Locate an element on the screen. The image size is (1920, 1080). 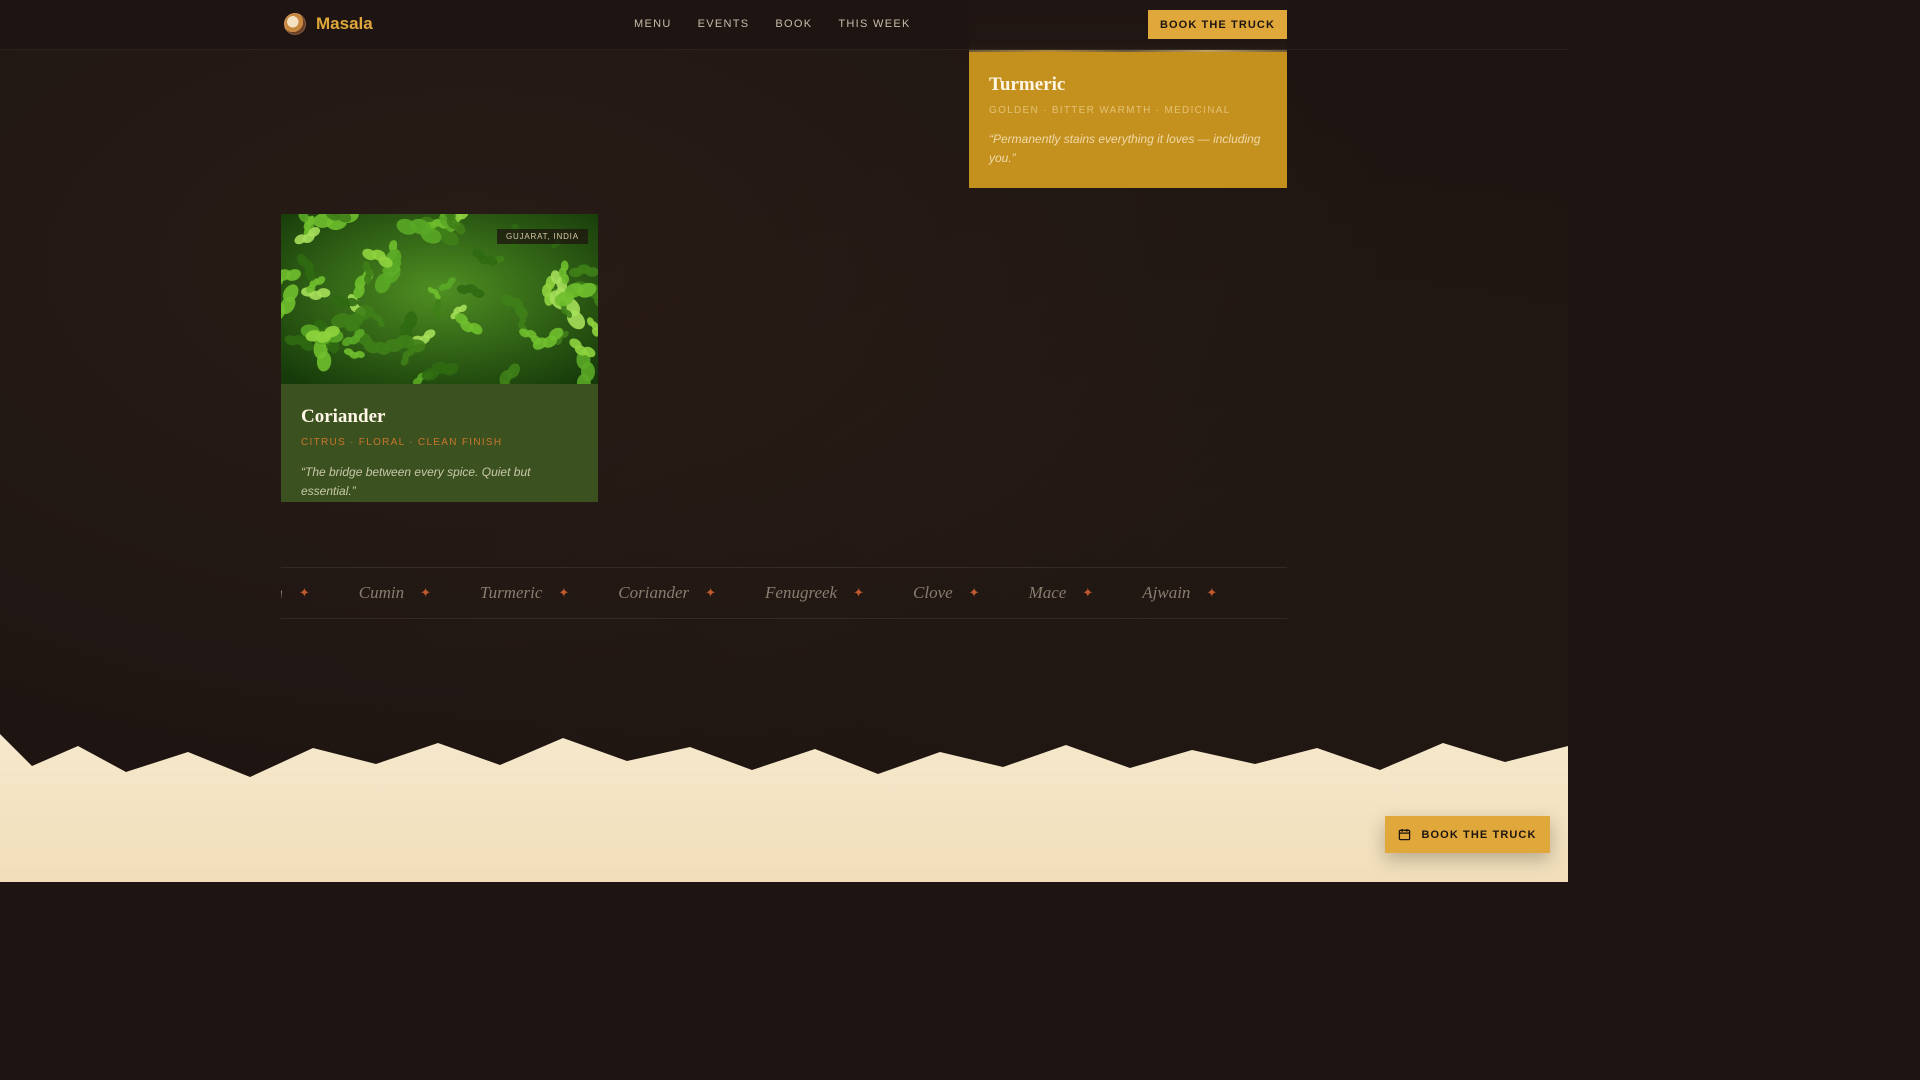
marquee-item: Clove ✦ is located at coordinates (971, 593).